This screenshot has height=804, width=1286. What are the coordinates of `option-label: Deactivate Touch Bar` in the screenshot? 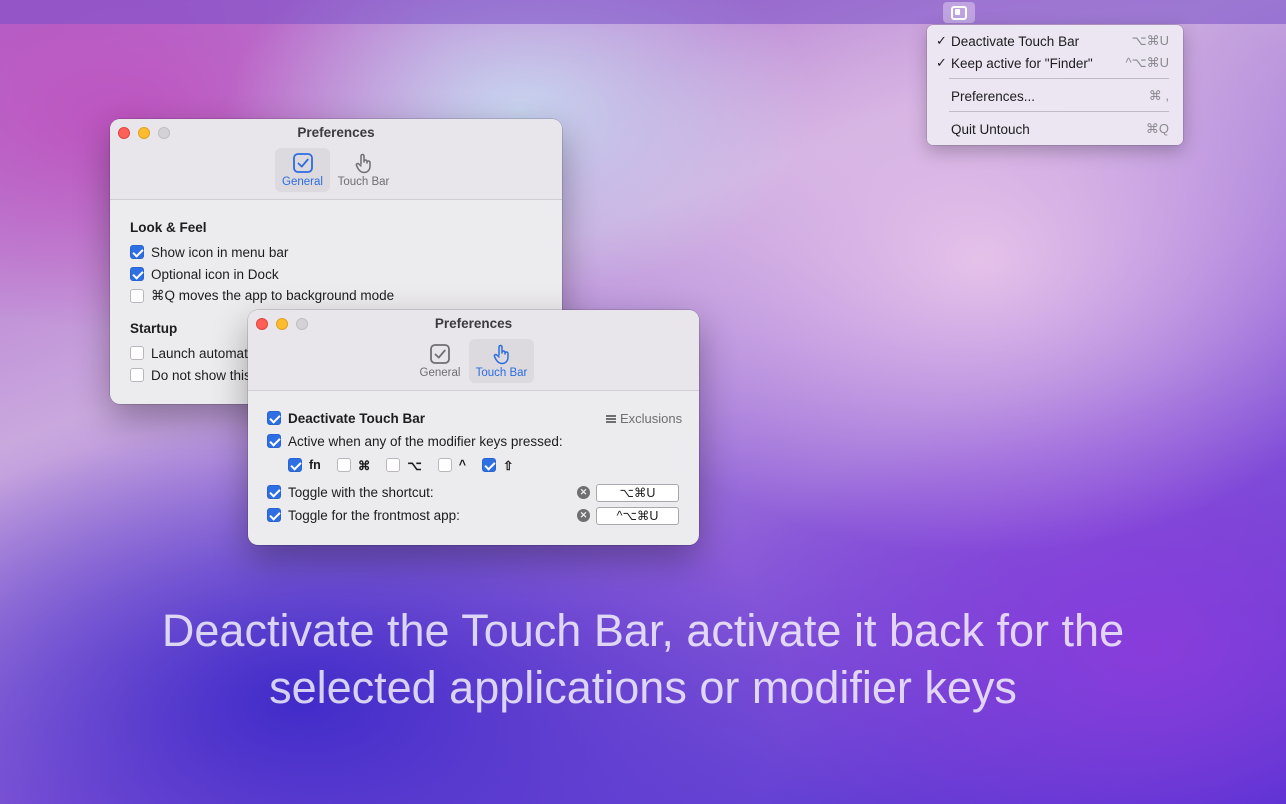 It's located at (357, 418).